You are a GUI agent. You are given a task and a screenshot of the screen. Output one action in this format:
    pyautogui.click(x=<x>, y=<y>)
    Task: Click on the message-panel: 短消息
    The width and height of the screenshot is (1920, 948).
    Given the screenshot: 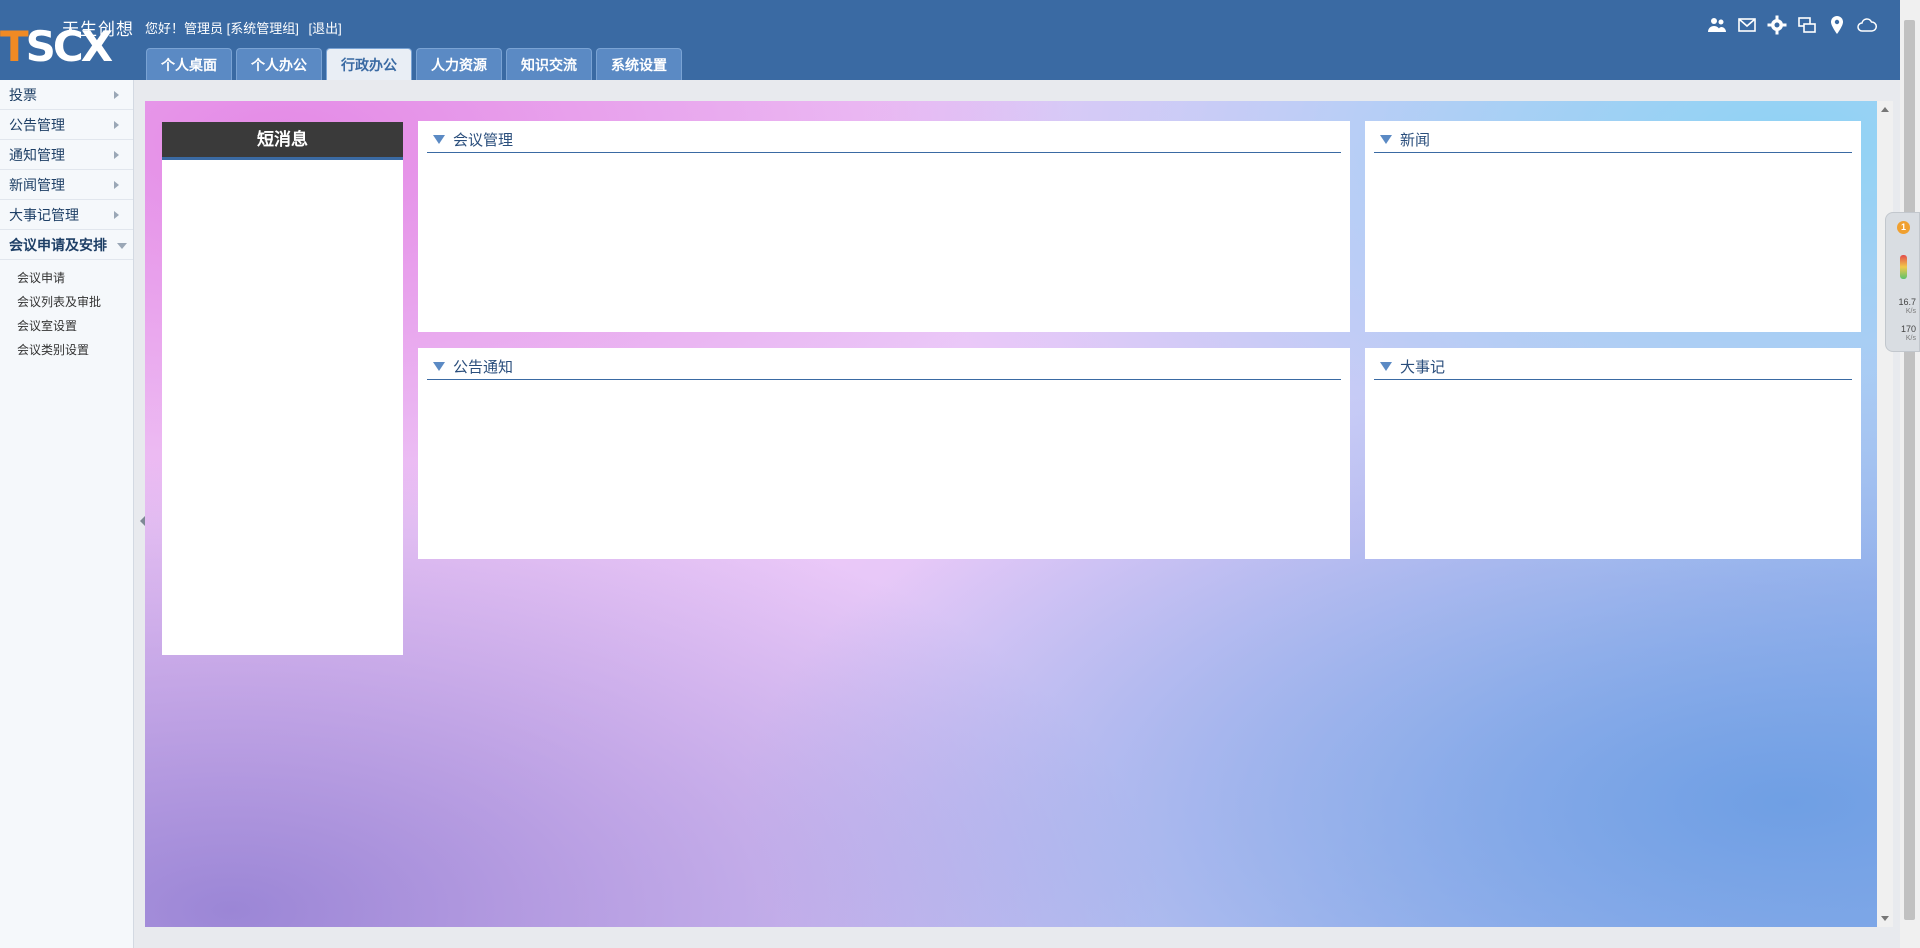 What is the action you would take?
    pyautogui.click(x=282, y=388)
    